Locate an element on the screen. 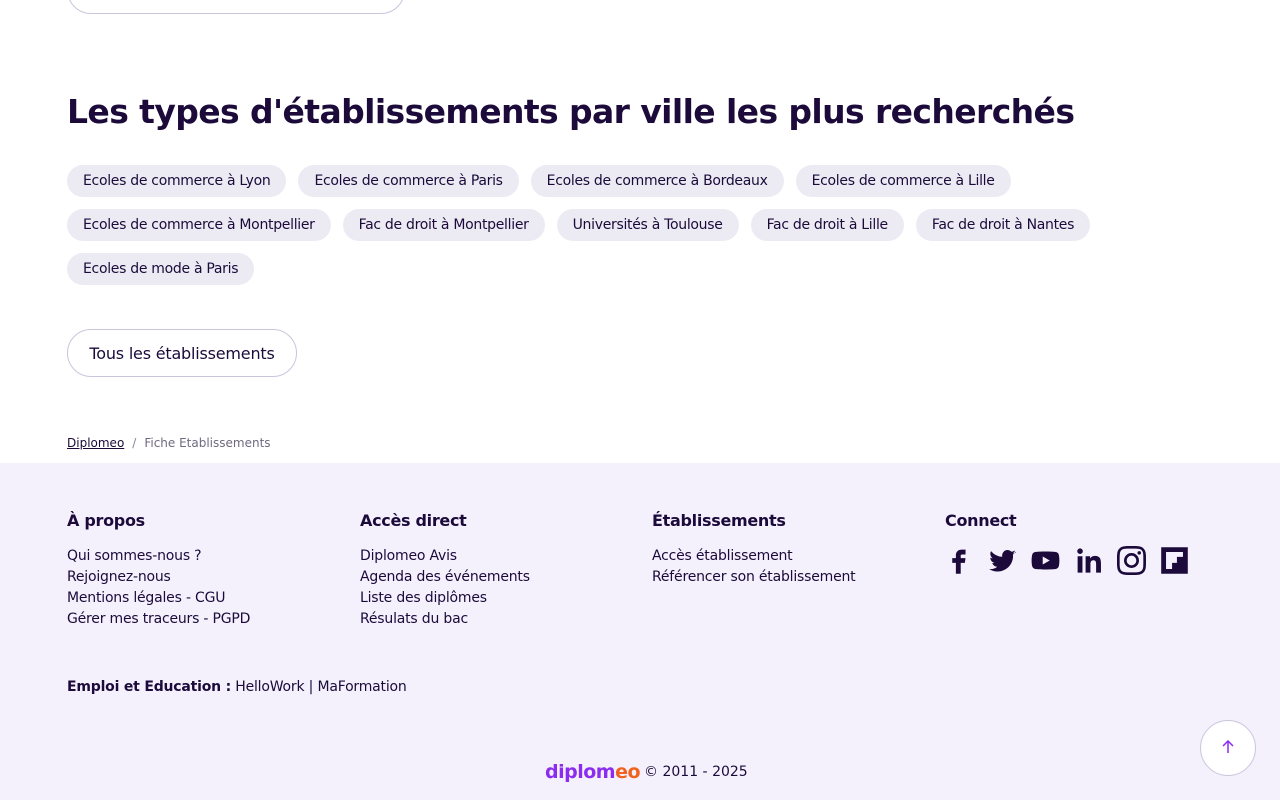 The image size is (1280, 800). footer-link-bac: Résulats du bac is located at coordinates (445, 619).